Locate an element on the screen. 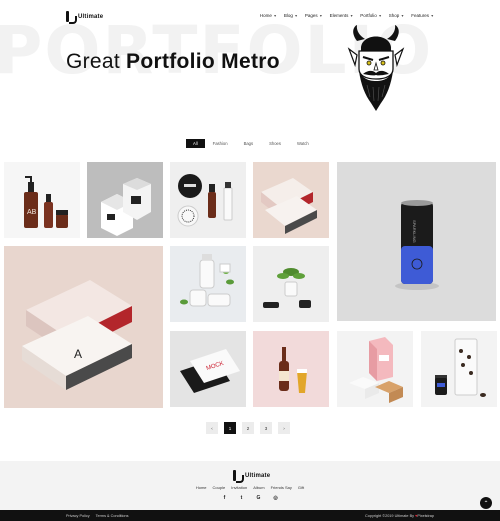 The width and height of the screenshot is (500, 521). pink-packs-image is located at coordinates (291, 200).